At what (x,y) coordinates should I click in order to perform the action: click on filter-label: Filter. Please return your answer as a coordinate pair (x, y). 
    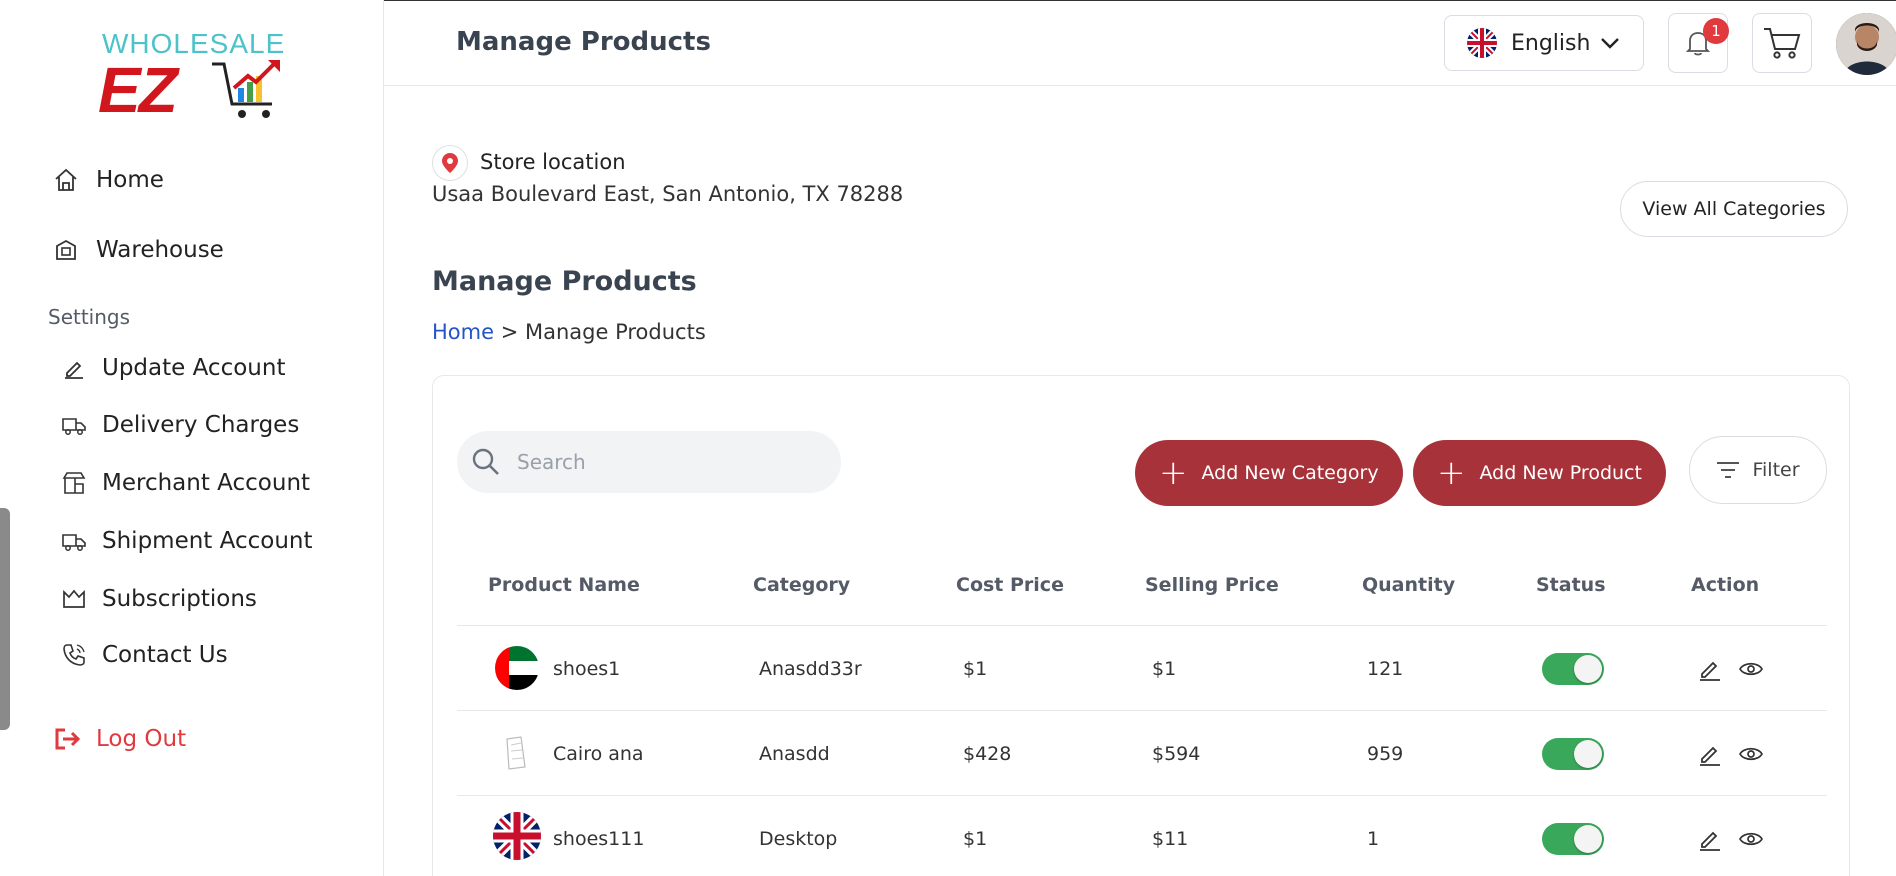
    Looking at the image, I should click on (1776, 470).